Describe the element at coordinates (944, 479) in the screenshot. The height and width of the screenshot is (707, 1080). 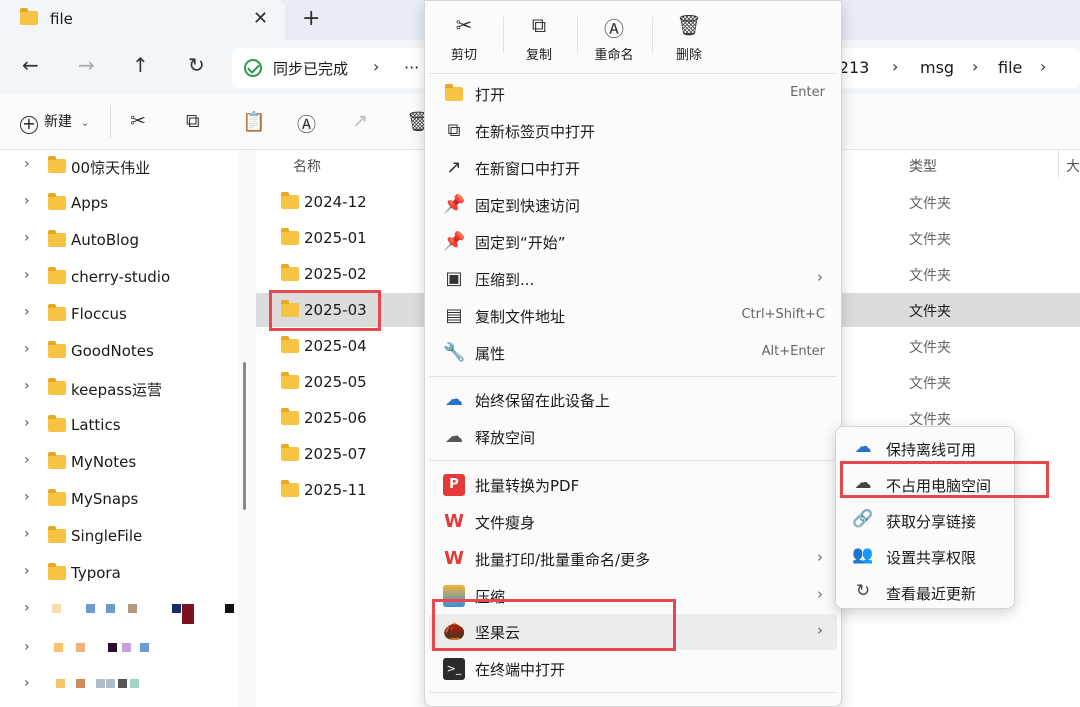
I see `highlight-box-free-space` at that location.